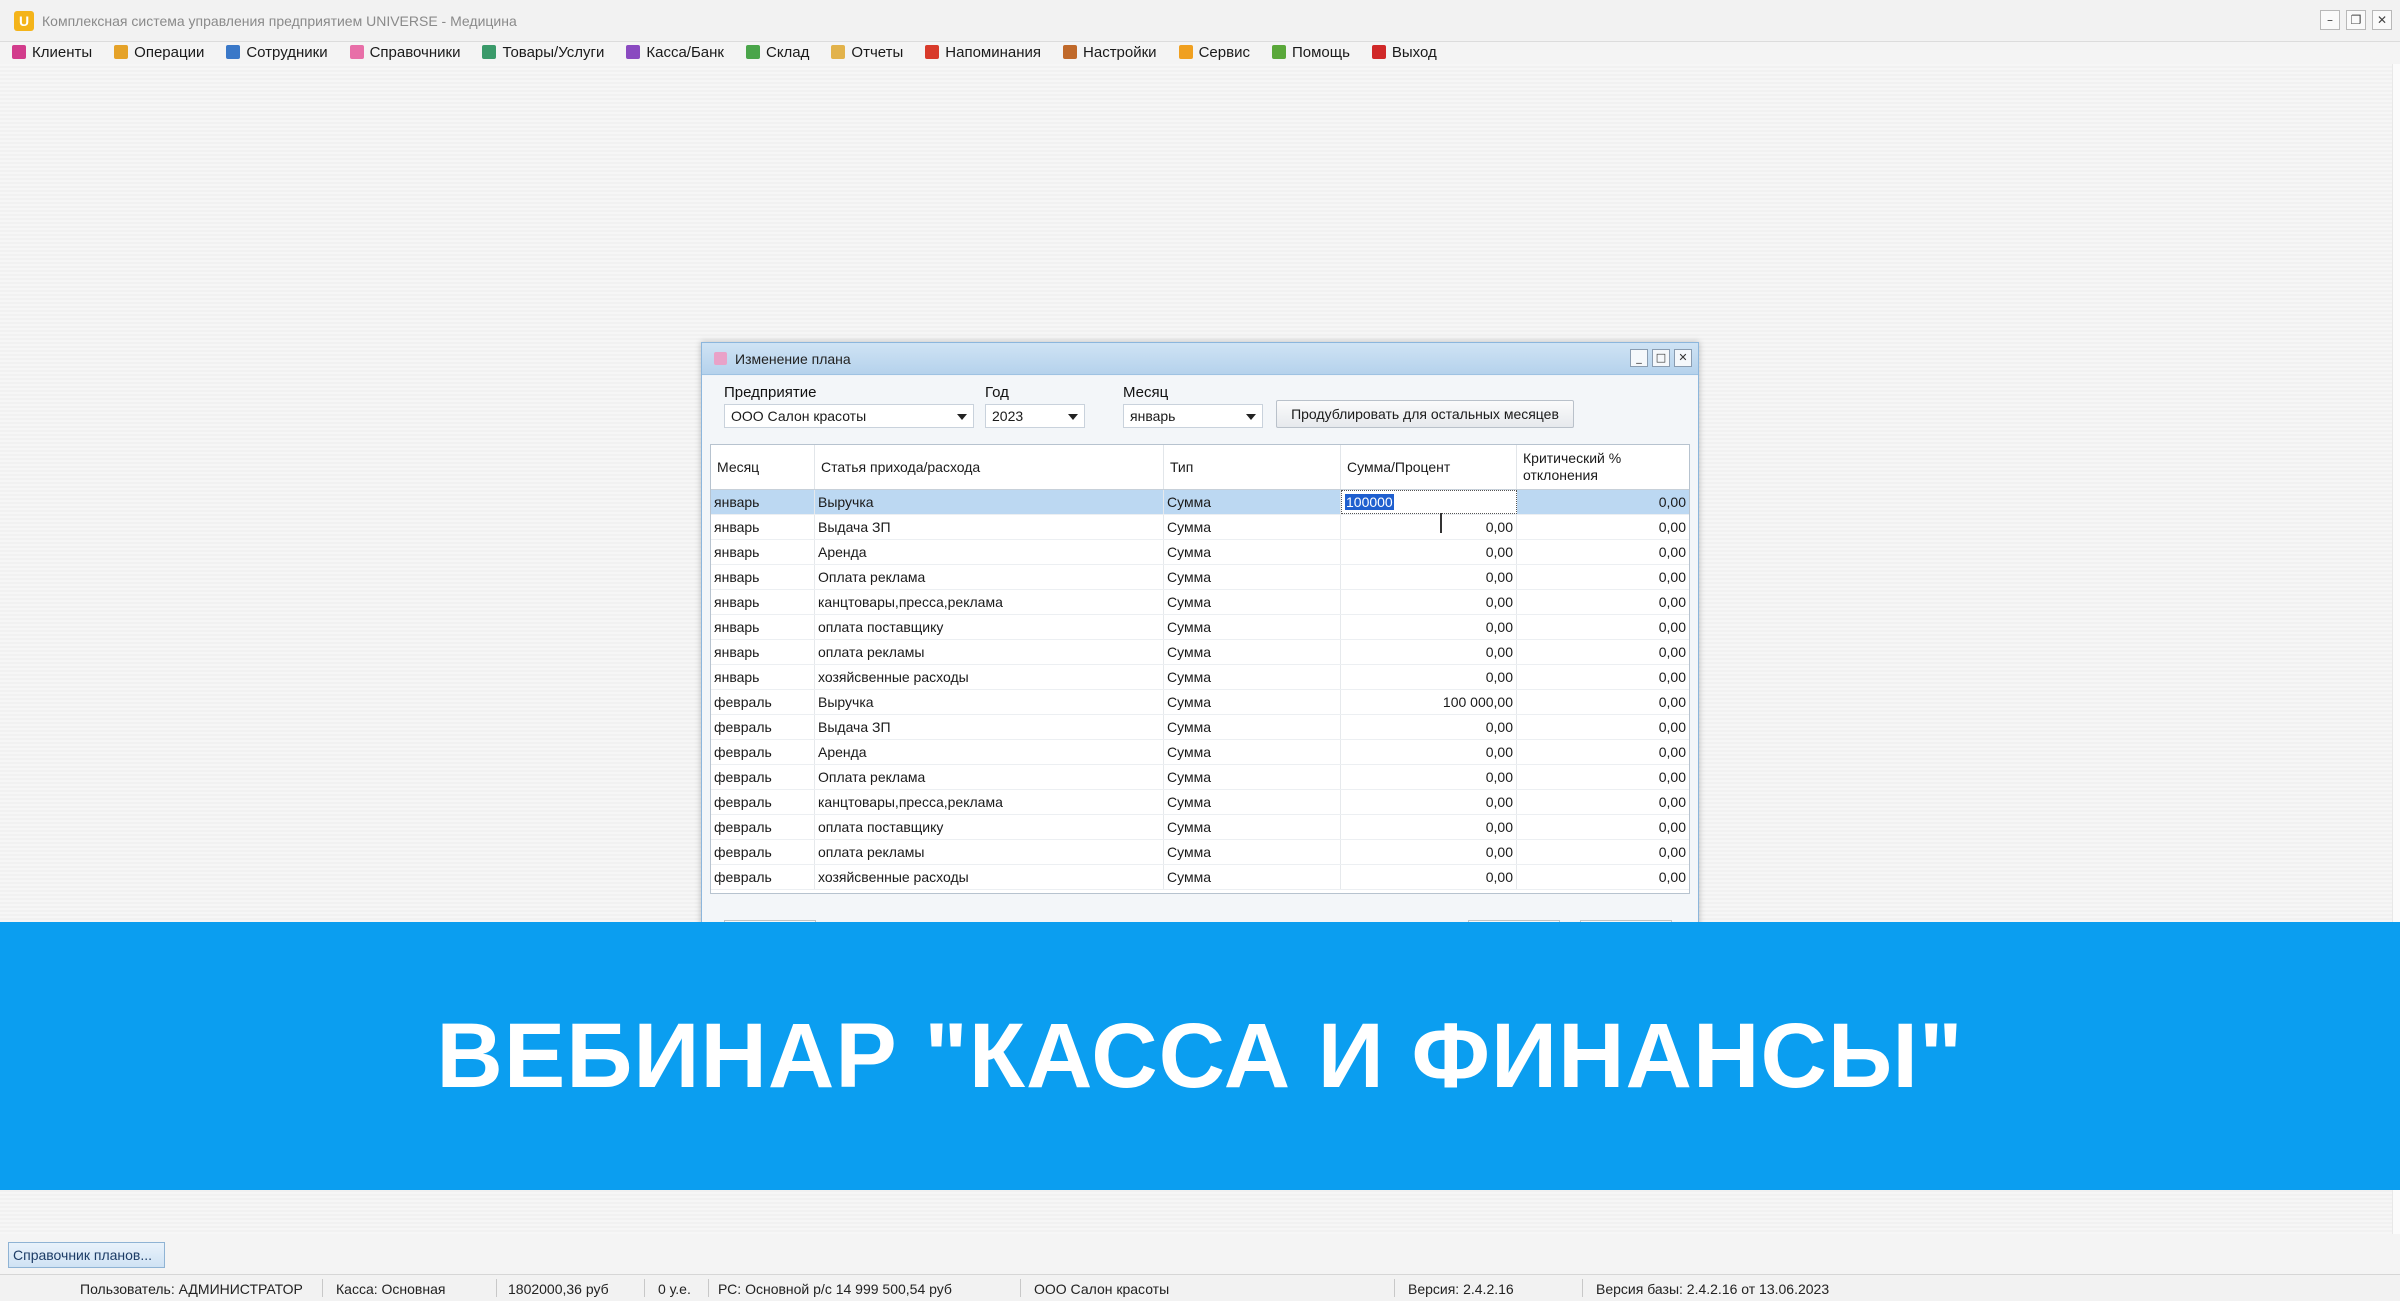 Image resolution: width=2400 pixels, height=1301 pixels. What do you see at coordinates (1369, 502) in the screenshot?
I see `selected-edit-text: 100000` at bounding box center [1369, 502].